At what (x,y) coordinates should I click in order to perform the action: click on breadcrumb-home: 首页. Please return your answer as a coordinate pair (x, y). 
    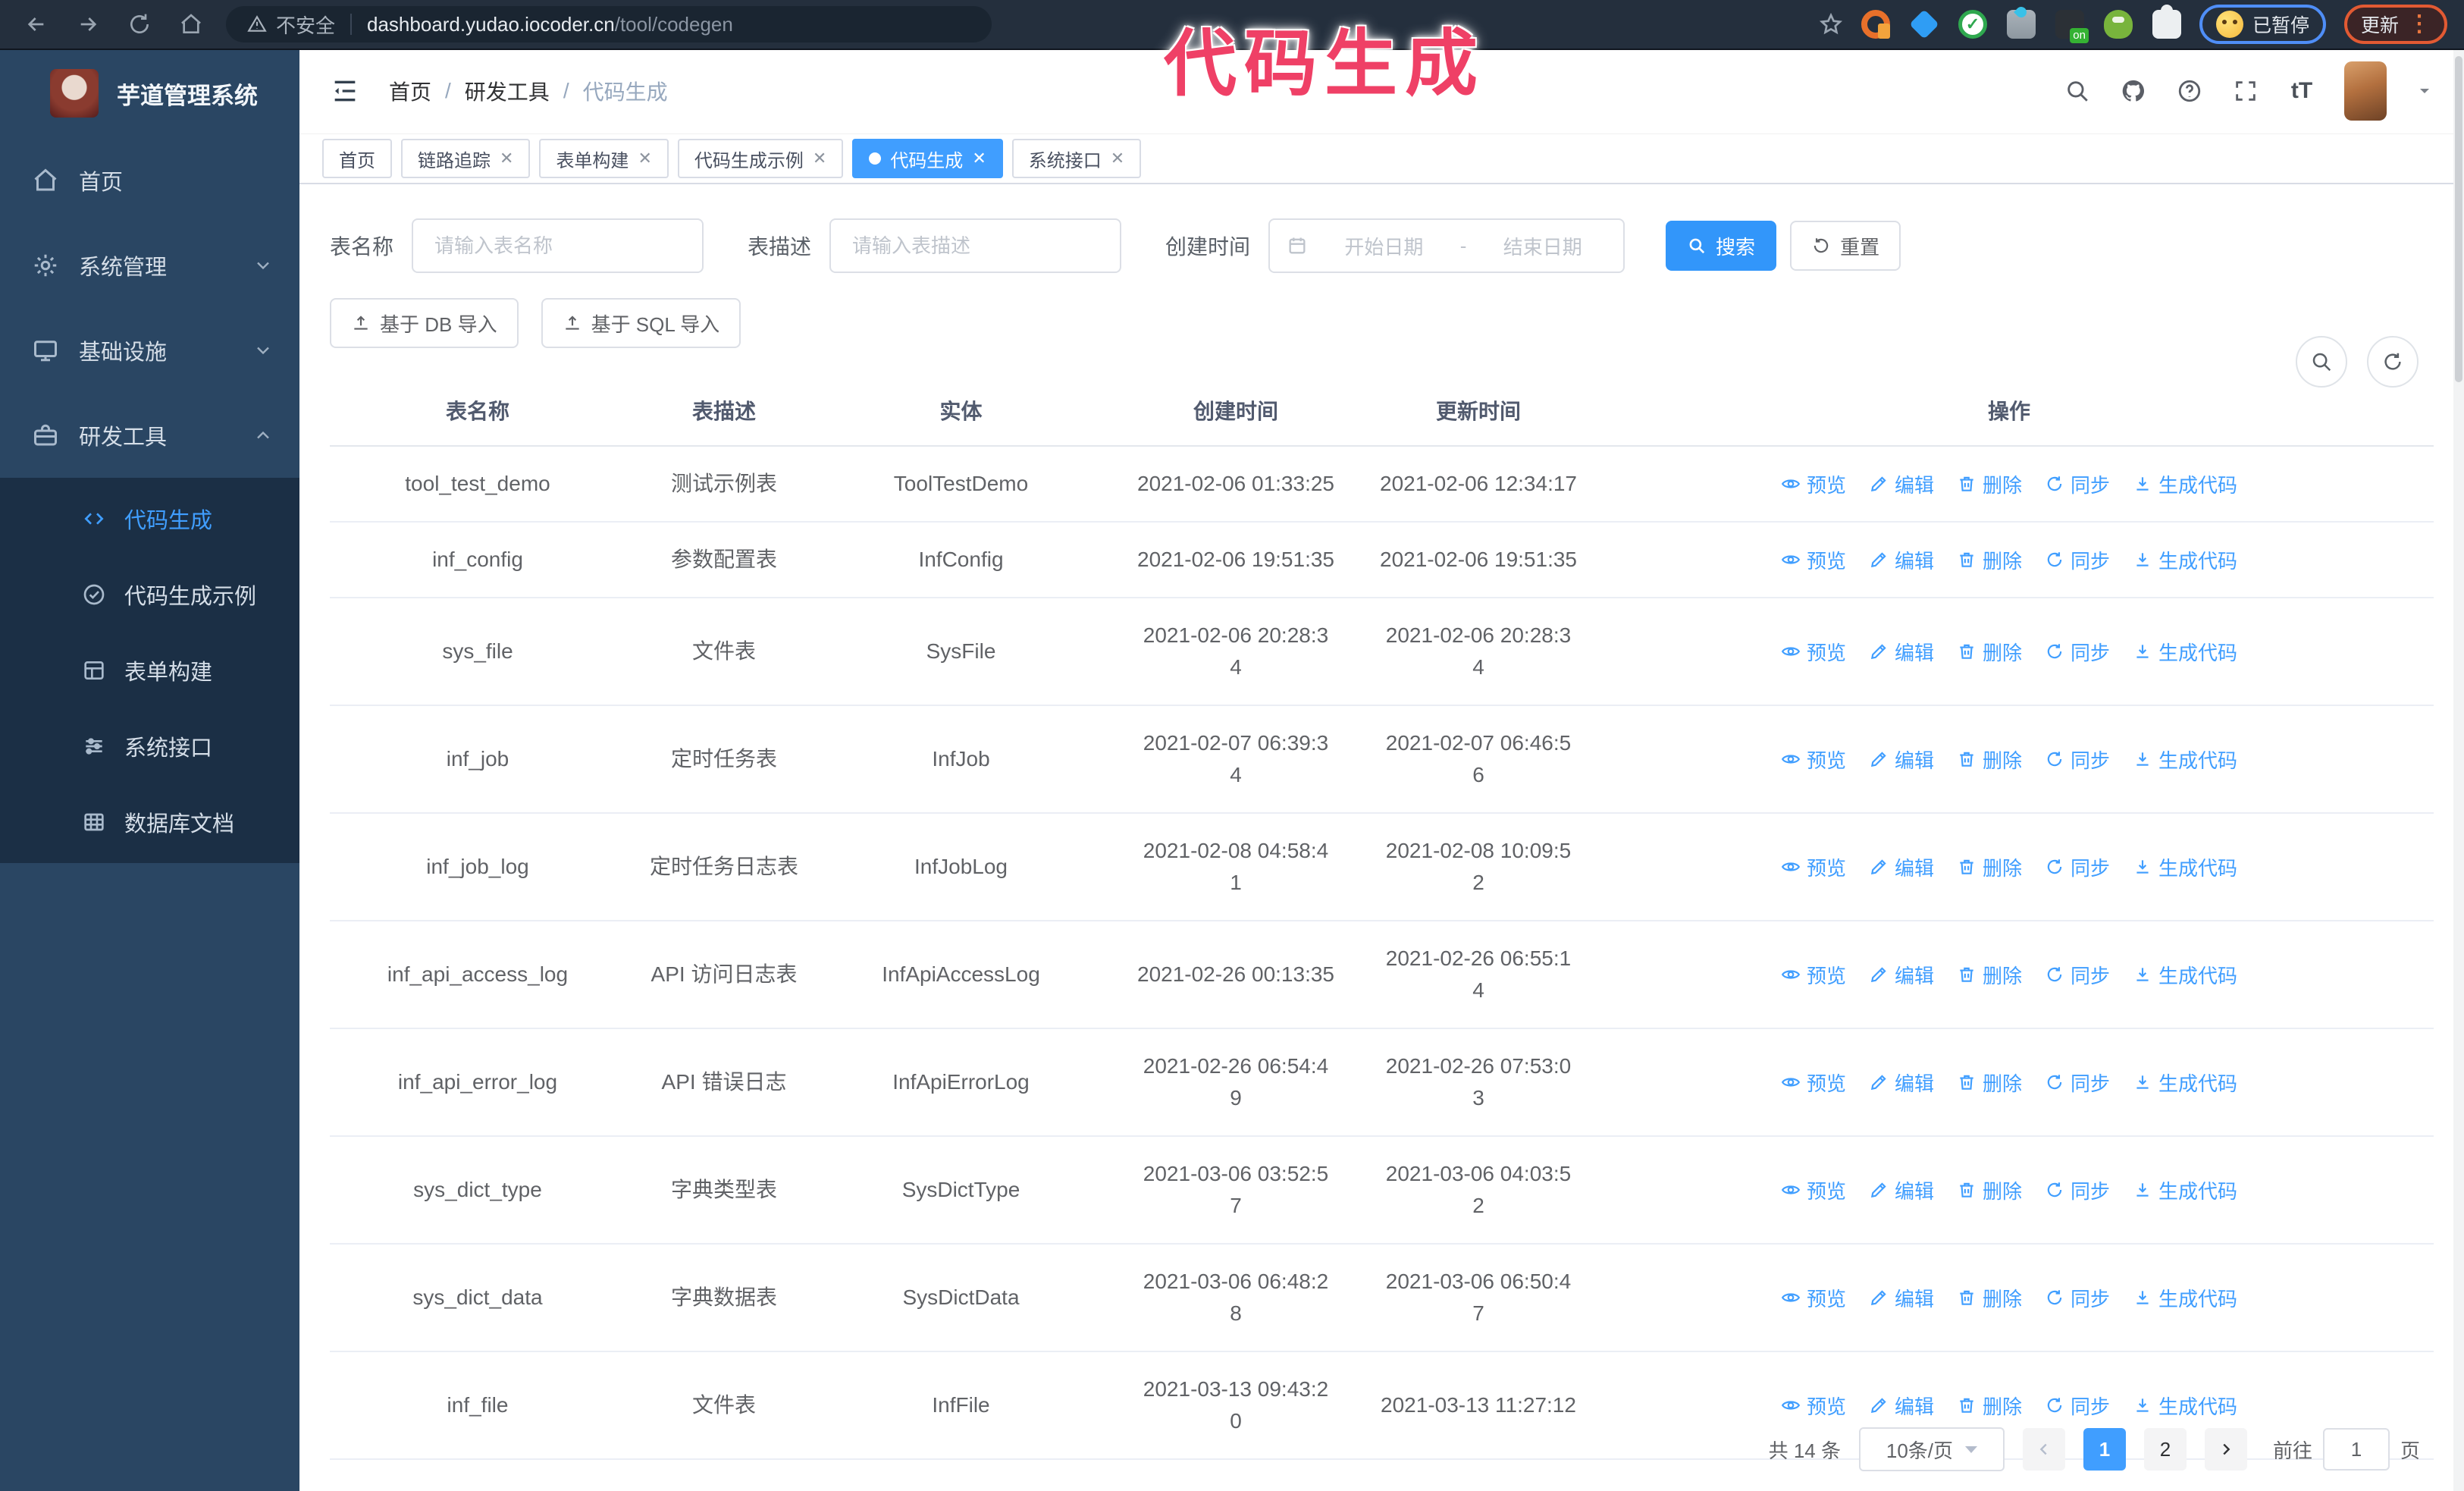
    Looking at the image, I should click on (410, 91).